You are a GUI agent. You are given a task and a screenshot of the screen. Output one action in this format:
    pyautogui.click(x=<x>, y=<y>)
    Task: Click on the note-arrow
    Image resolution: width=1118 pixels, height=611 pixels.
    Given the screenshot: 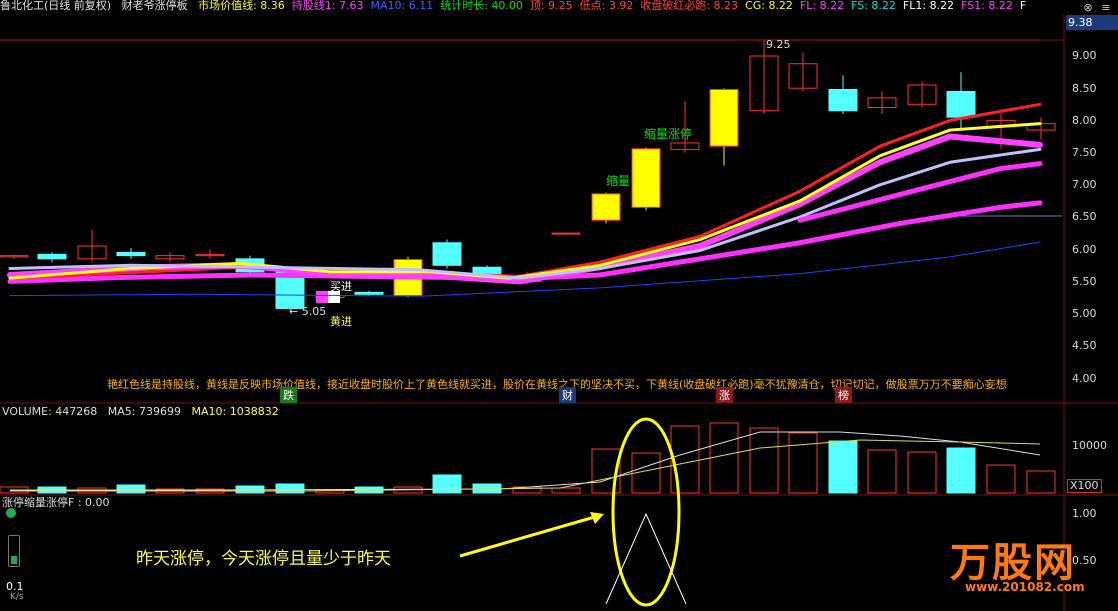 What is the action you would take?
    pyautogui.click(x=529, y=536)
    